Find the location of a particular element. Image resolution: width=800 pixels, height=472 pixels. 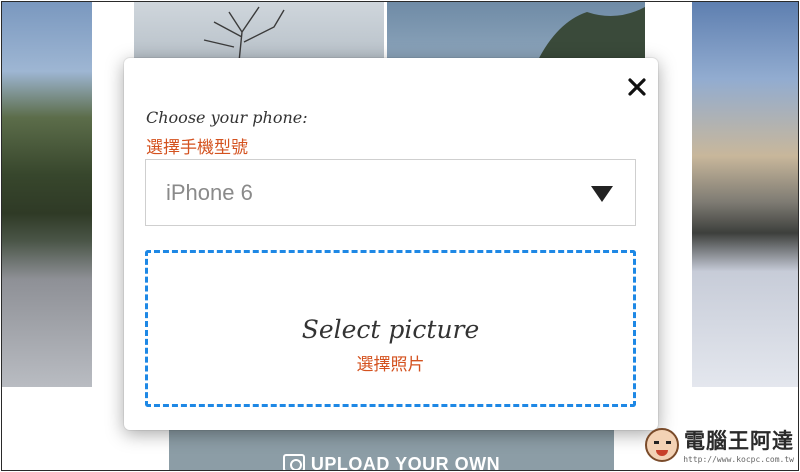

choose-phone-label: Choose your phone: is located at coordinates (227, 117).